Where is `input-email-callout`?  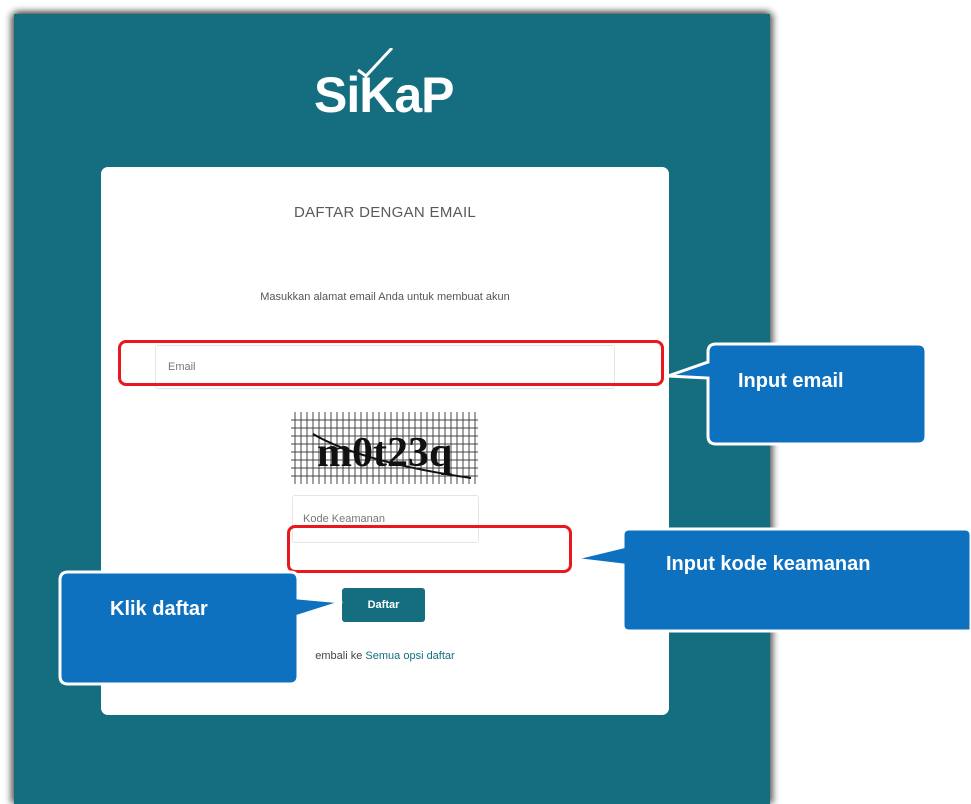 input-email-callout is located at coordinates (797, 394).